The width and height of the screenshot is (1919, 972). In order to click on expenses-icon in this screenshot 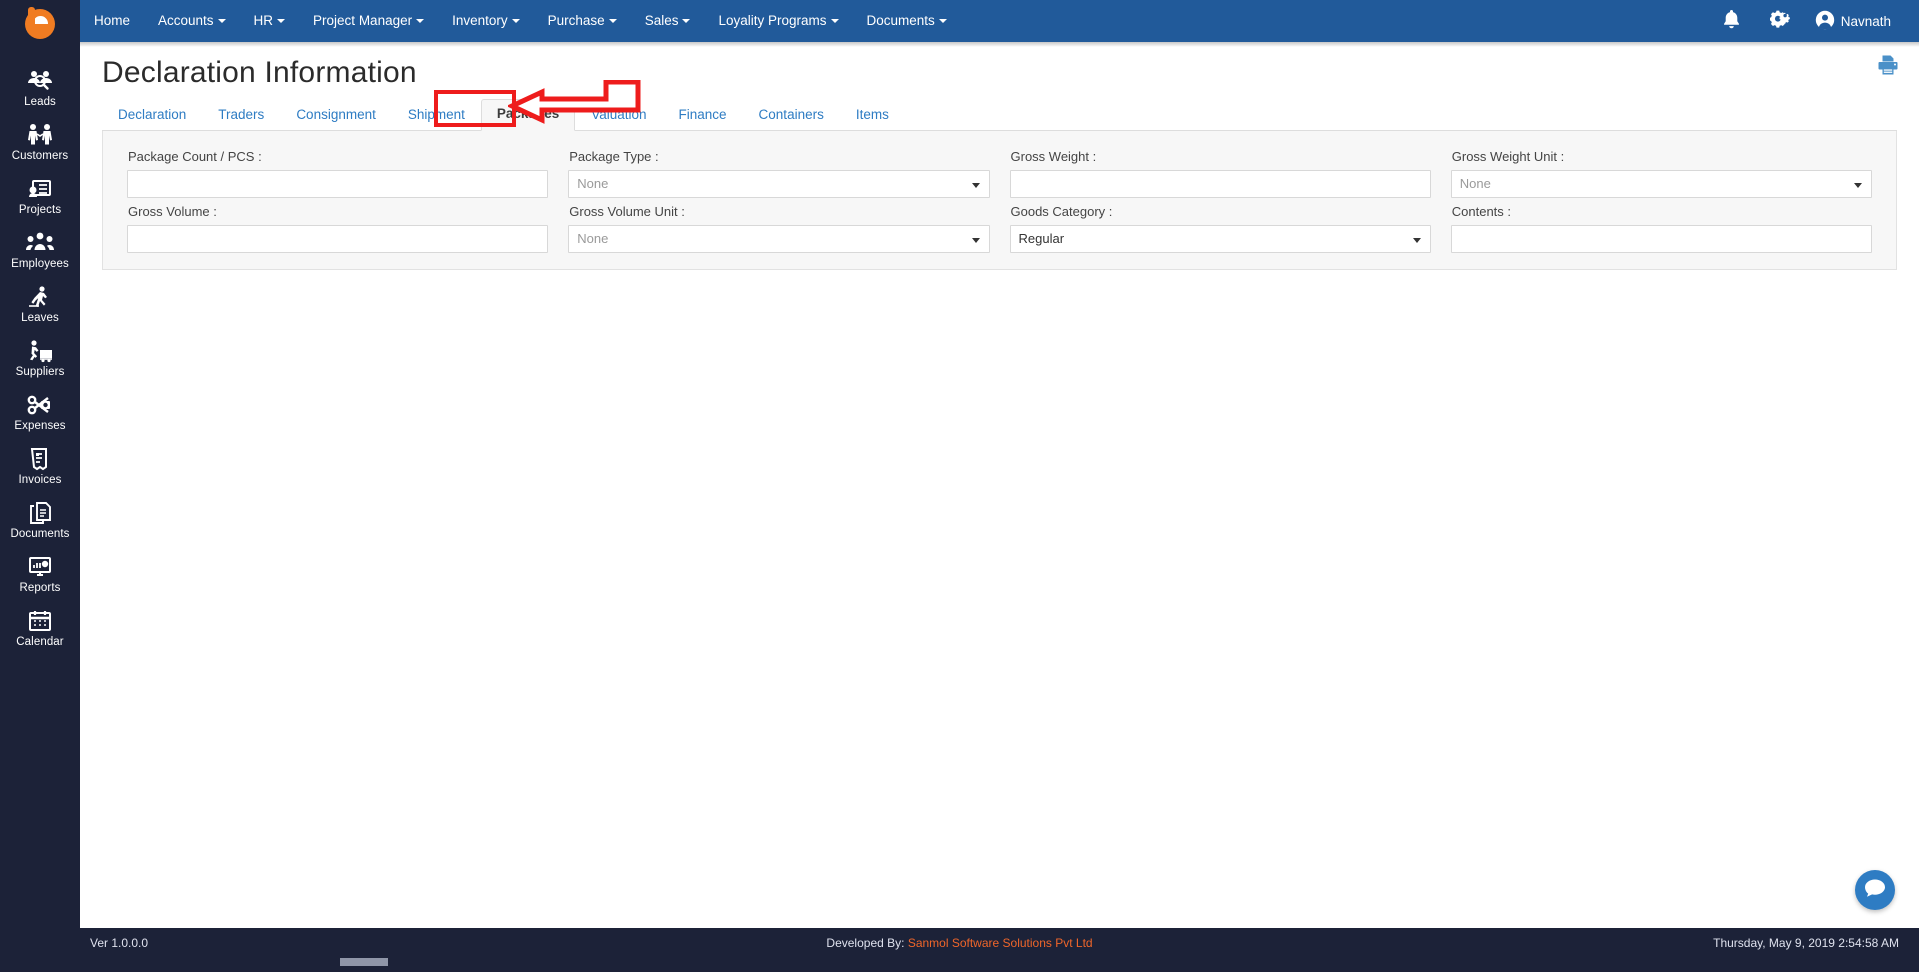, I will do `click(40, 405)`.